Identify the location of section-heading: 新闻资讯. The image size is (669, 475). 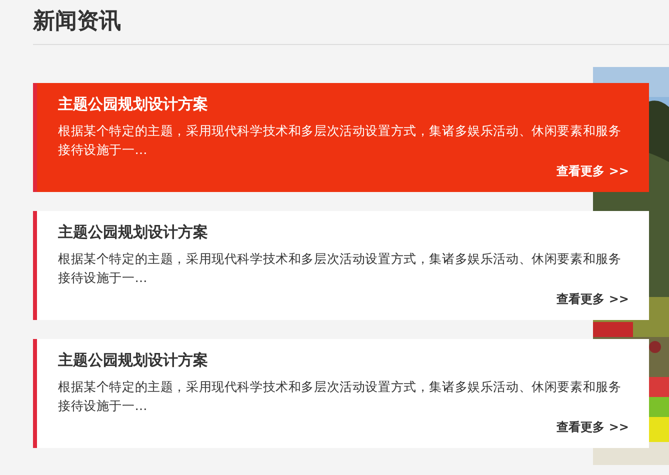
(77, 22).